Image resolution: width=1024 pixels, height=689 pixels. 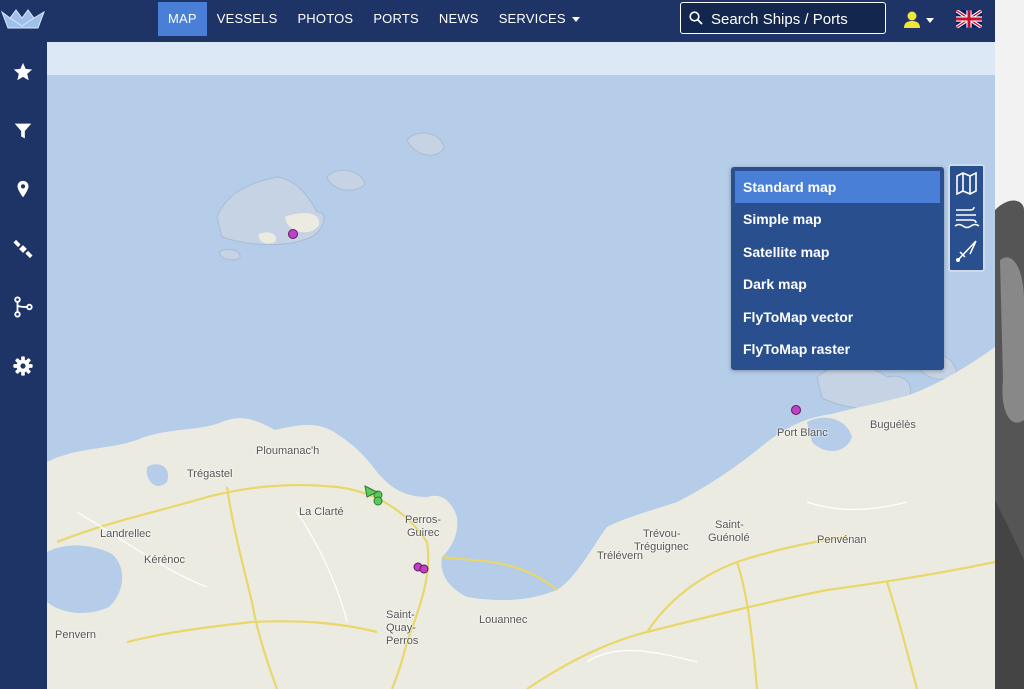 What do you see at coordinates (796, 19) in the screenshot?
I see `search-input` at bounding box center [796, 19].